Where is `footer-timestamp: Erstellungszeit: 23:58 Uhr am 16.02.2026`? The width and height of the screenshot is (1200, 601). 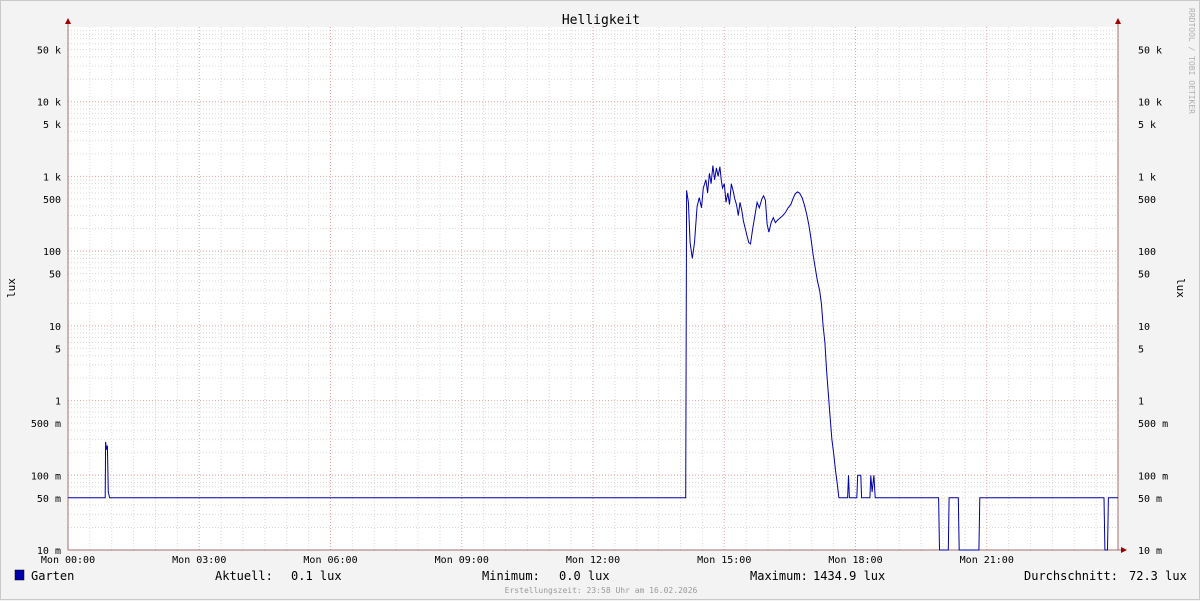
footer-timestamp: Erstellungszeit: 23:58 Uhr am 16.02.2026 is located at coordinates (601, 590).